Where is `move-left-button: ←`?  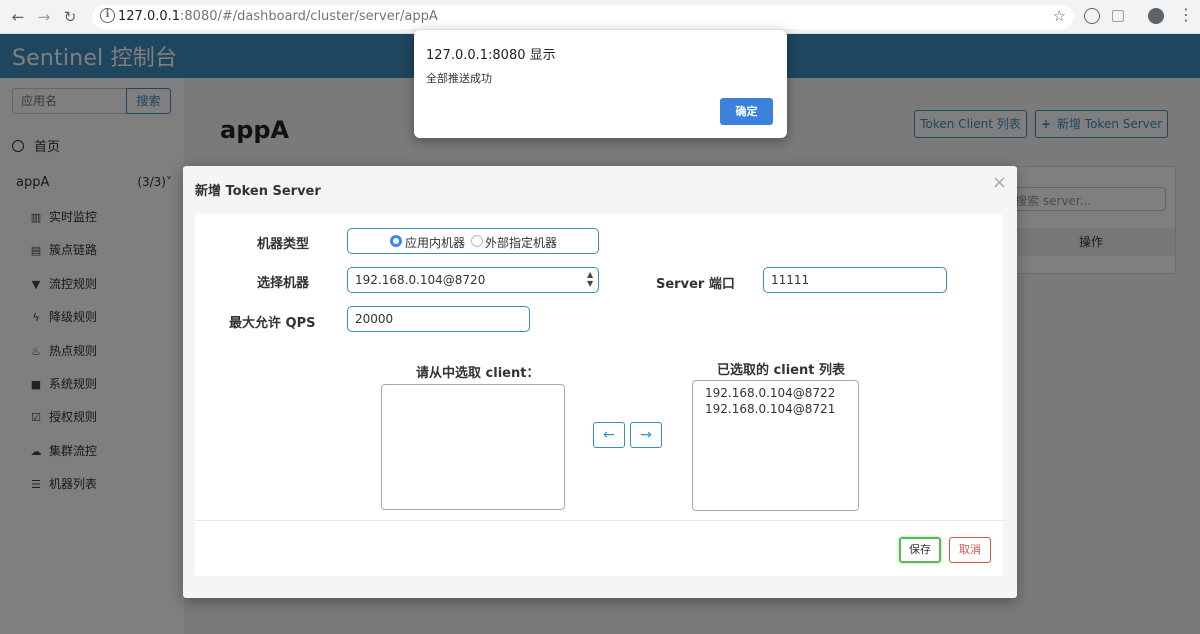
move-left-button: ← is located at coordinates (609, 435).